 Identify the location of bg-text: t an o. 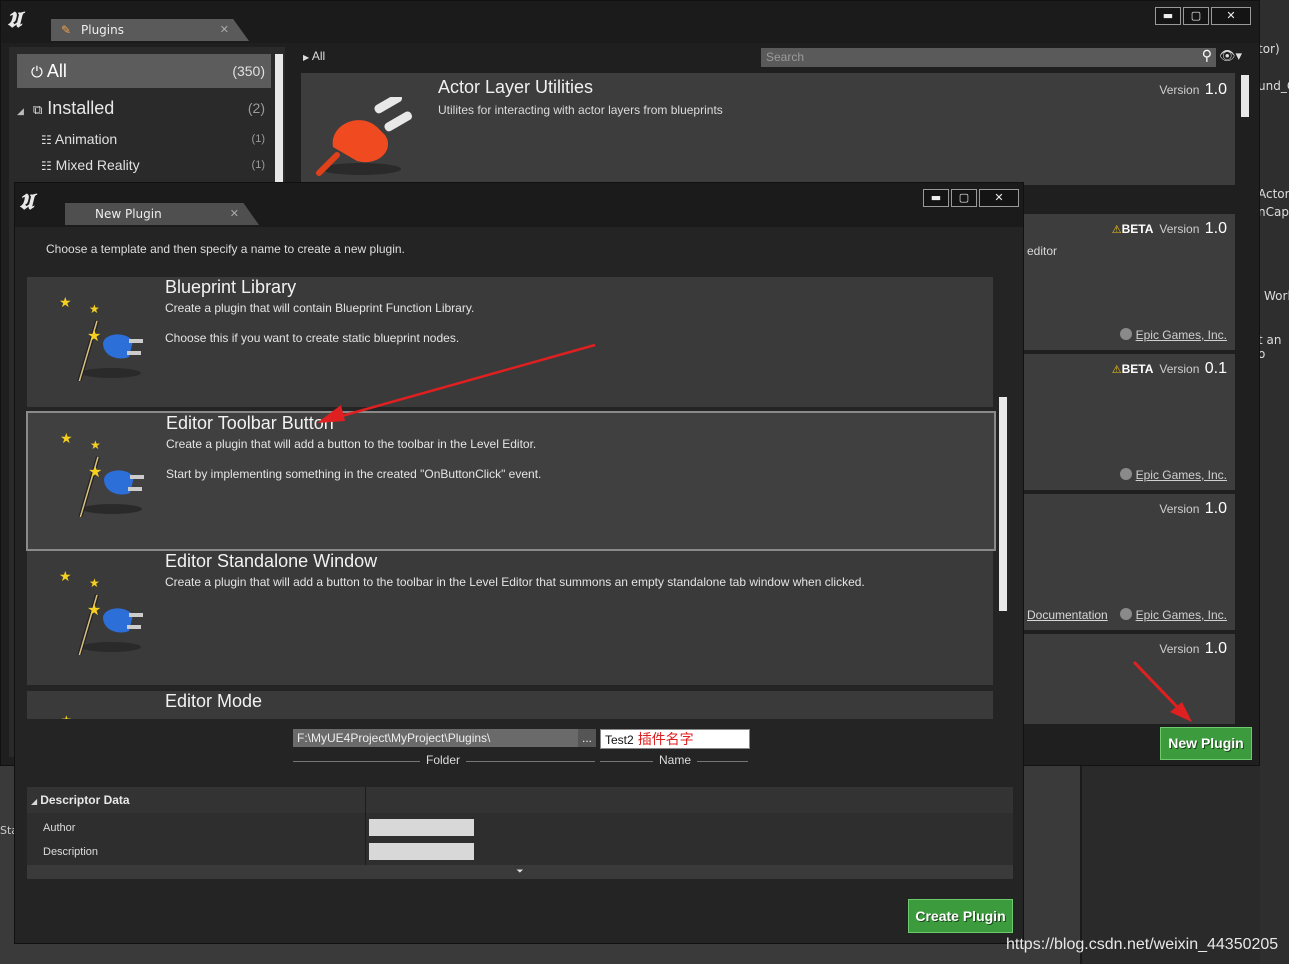
(1270, 347).